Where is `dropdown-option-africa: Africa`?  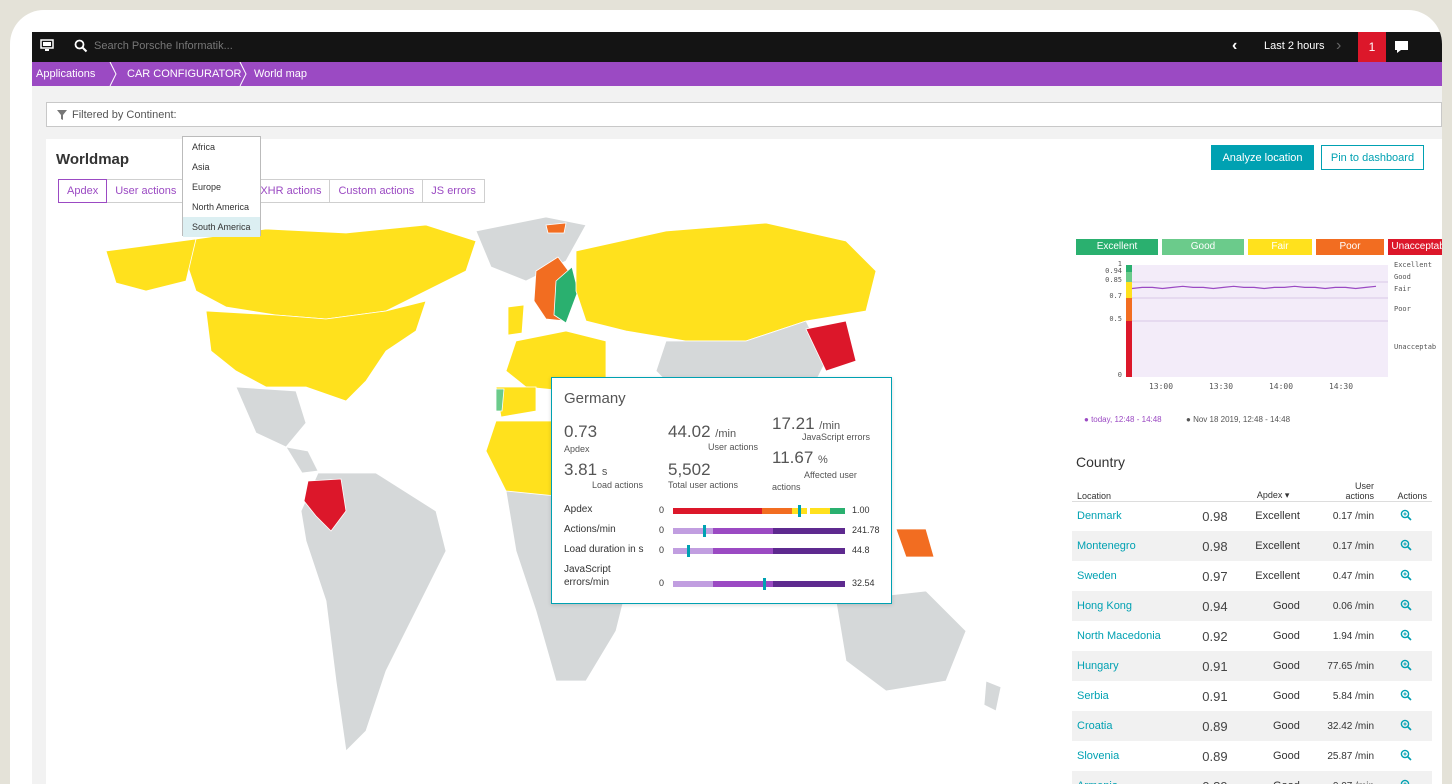
dropdown-option-africa: Africa is located at coordinates (221, 147).